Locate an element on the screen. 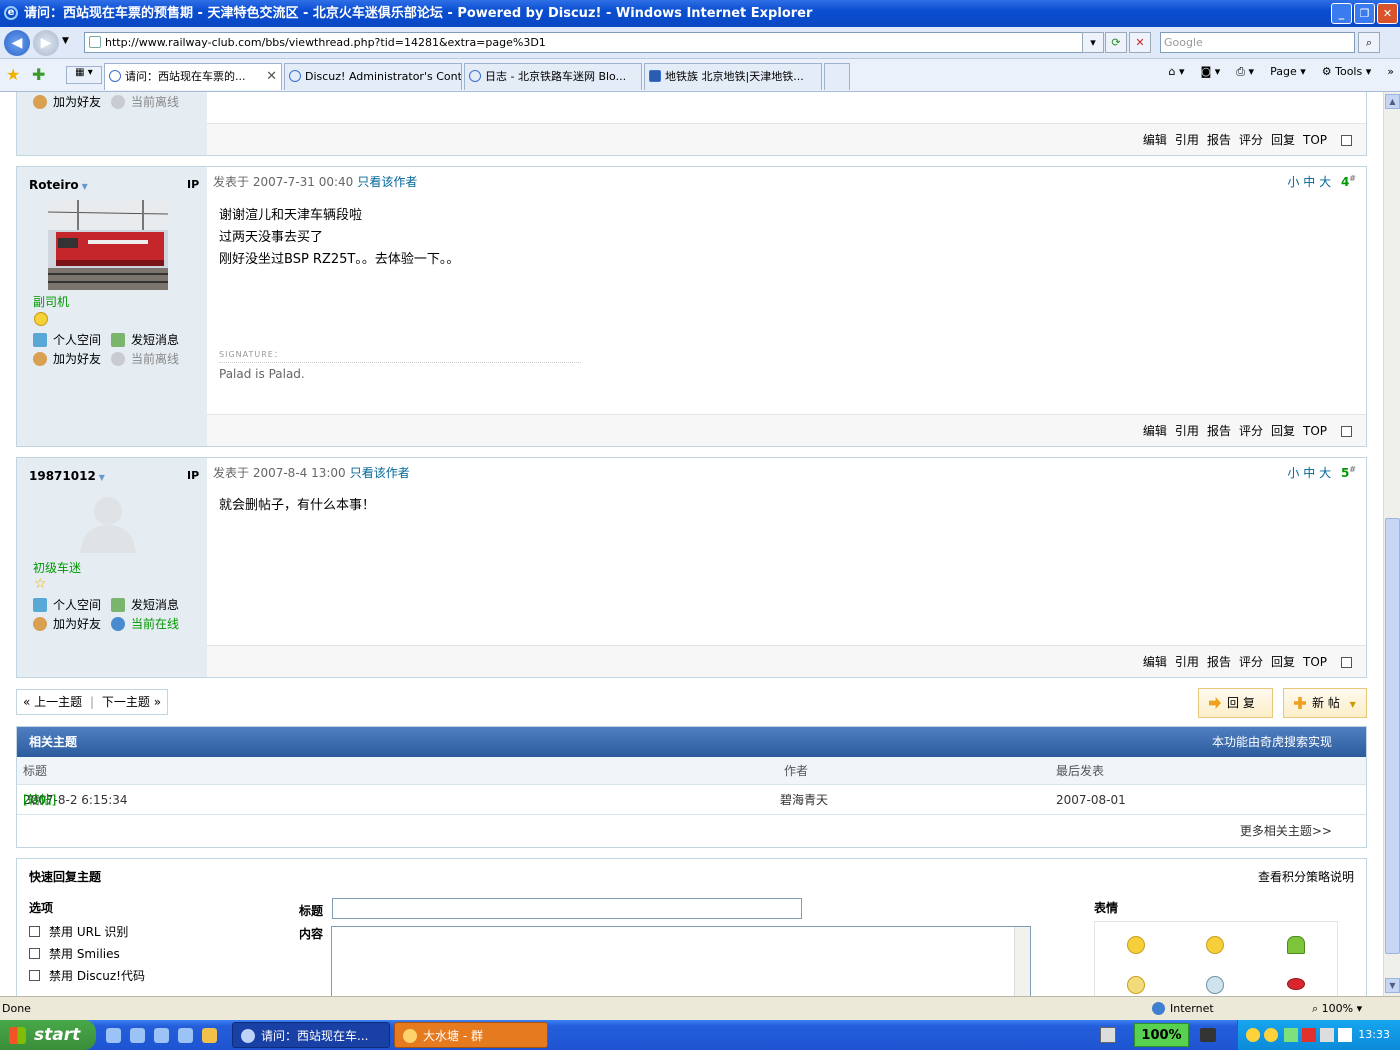 The image size is (1400, 1050). reply-button: 回 复 is located at coordinates (1235, 703).